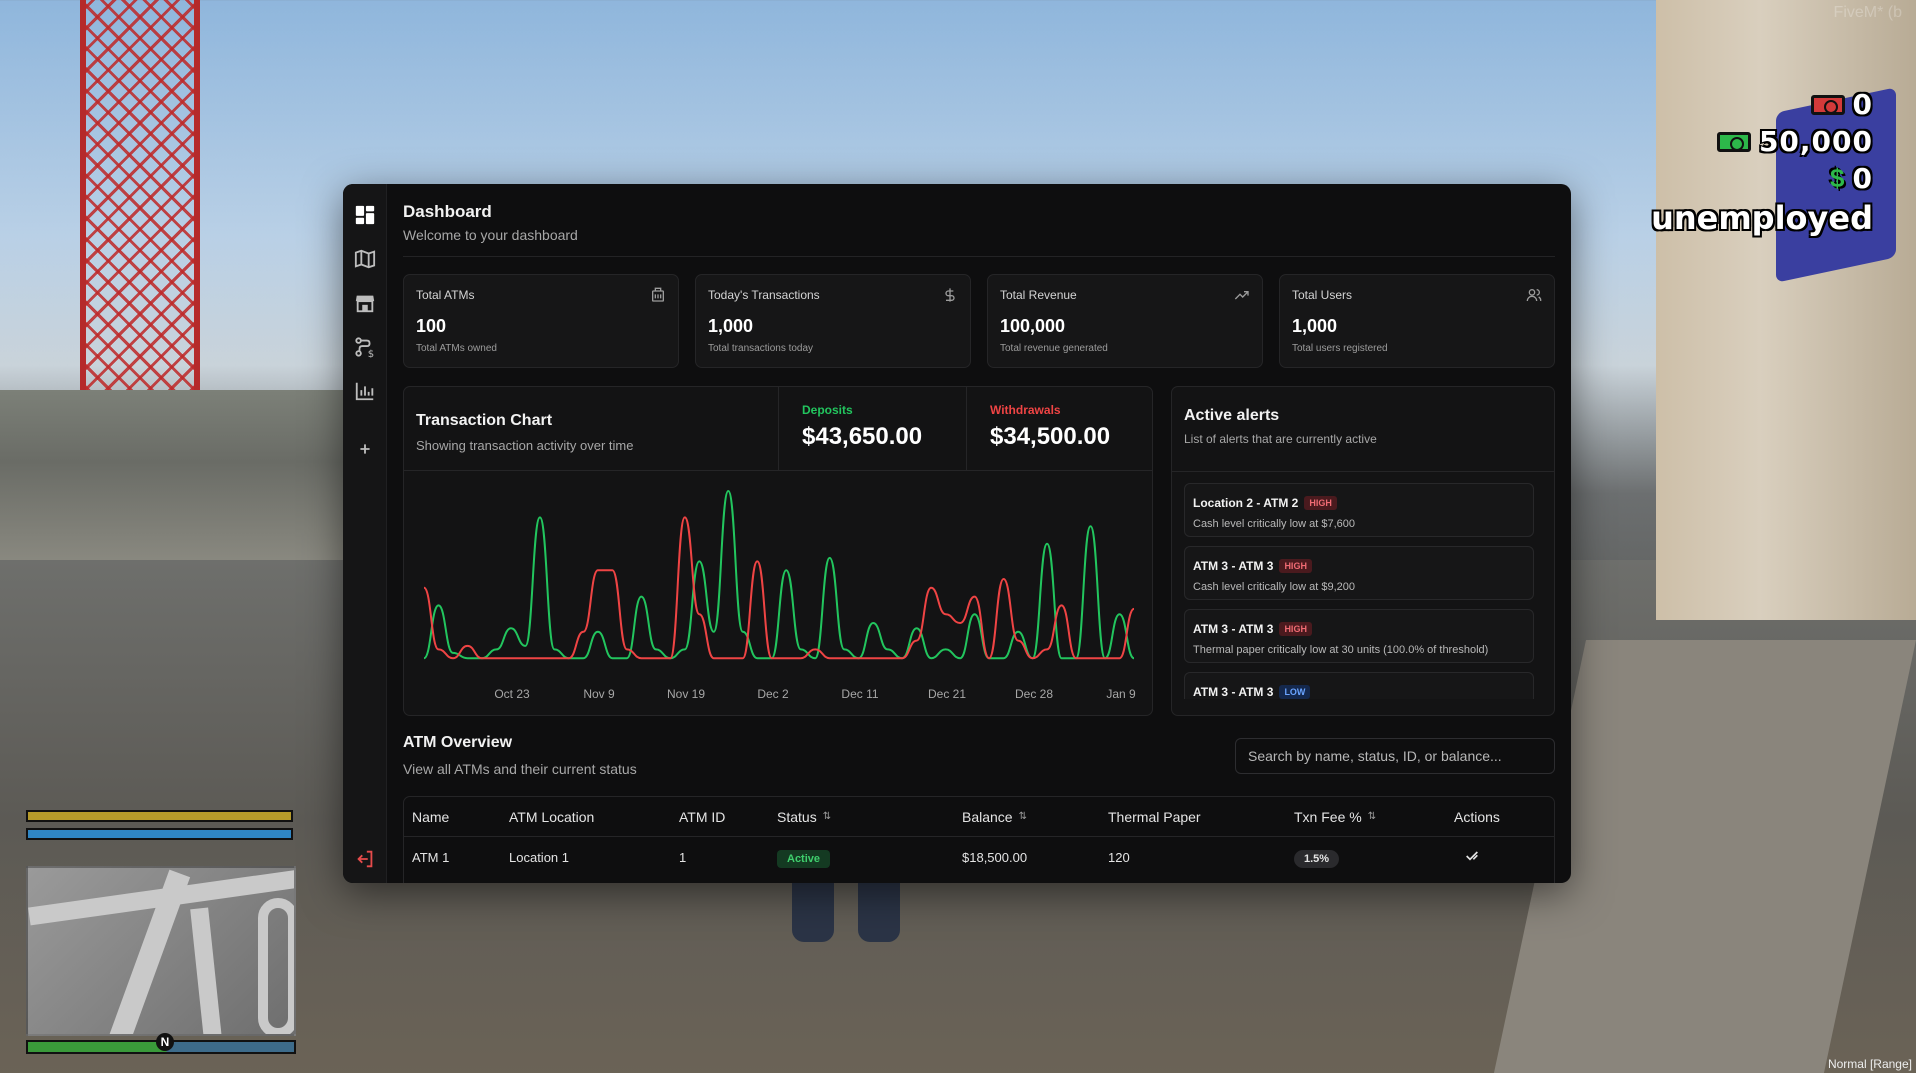  Describe the element at coordinates (1366, 817) in the screenshot. I see `column-header-txn-fee: Txn Fee % ⇅` at that location.